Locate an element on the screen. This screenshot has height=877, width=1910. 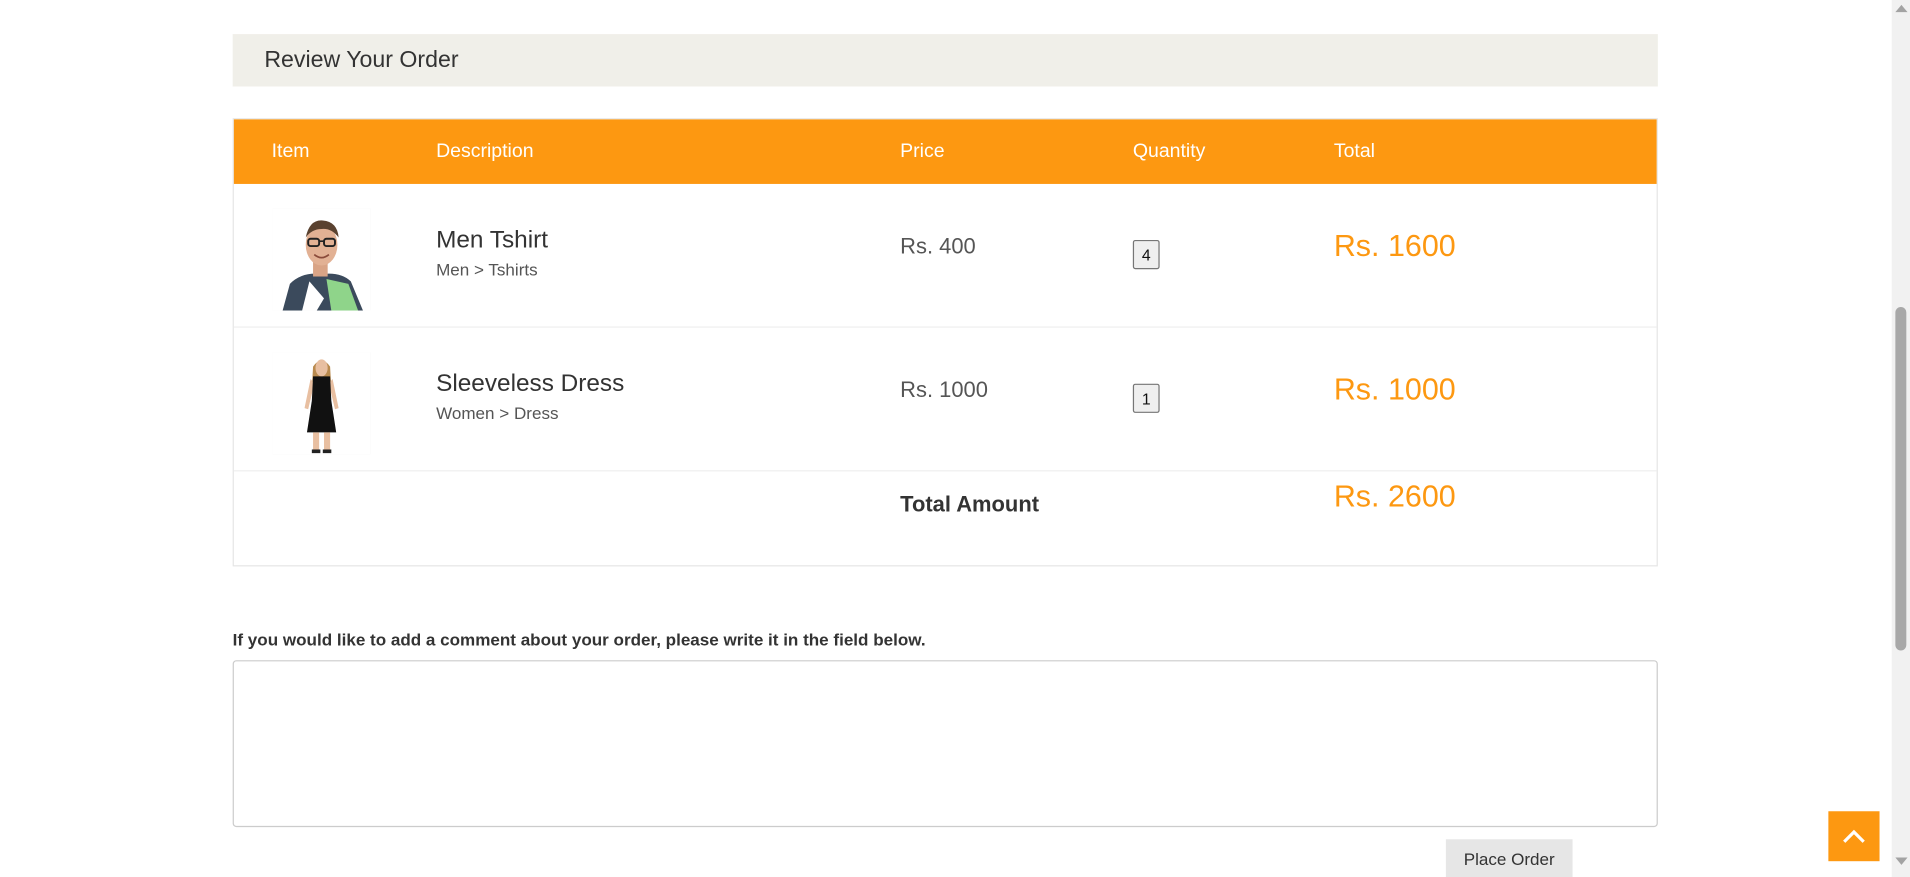
column-header-description: Description is located at coordinates (485, 152).